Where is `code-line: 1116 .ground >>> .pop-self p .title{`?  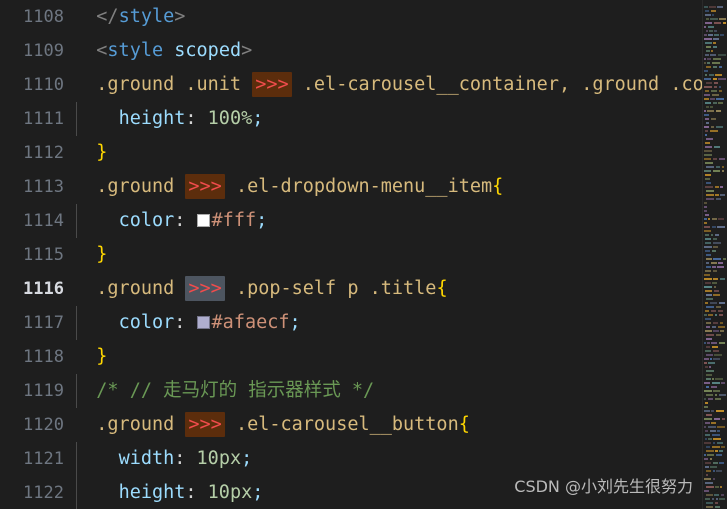 code-line: 1116 .ground >>> .pop-self p .title{ is located at coordinates (363, 289).